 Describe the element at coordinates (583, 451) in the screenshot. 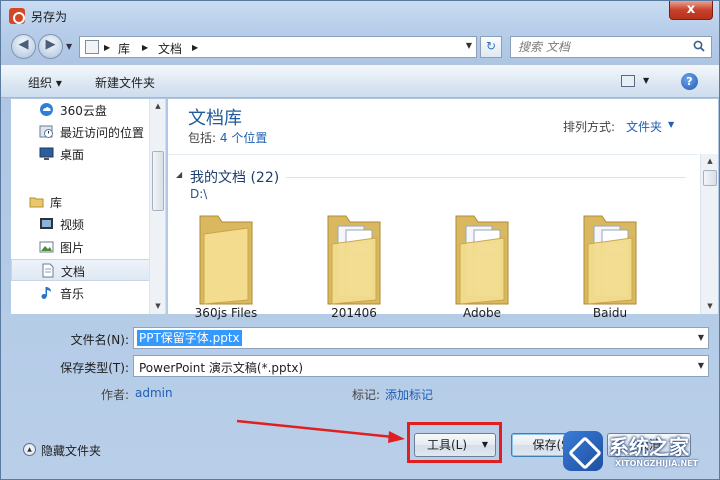

I see `watermark-badge-icon` at that location.